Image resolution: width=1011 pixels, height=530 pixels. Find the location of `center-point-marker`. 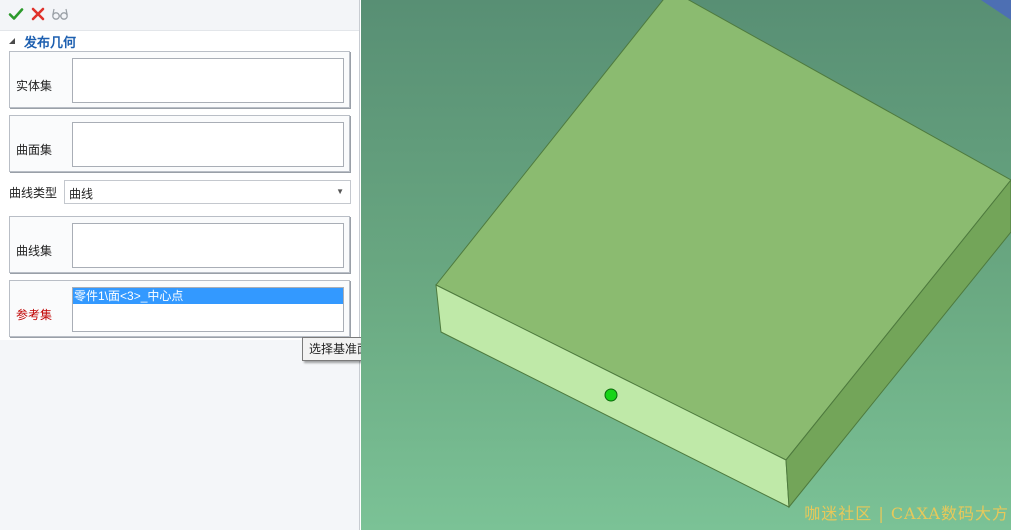

center-point-marker is located at coordinates (611, 395).